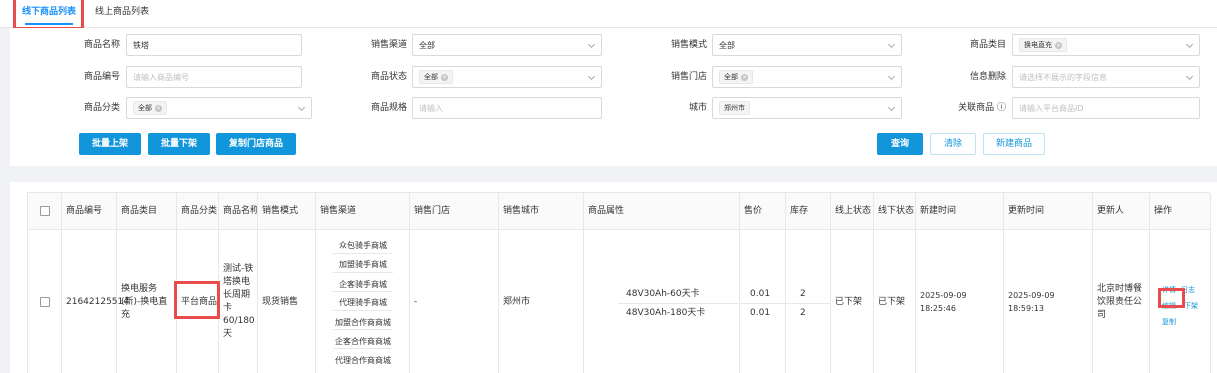  What do you see at coordinates (1121, 301) in the screenshot?
I see `cell-updater: 北京时博餐饮限责任公司` at bounding box center [1121, 301].